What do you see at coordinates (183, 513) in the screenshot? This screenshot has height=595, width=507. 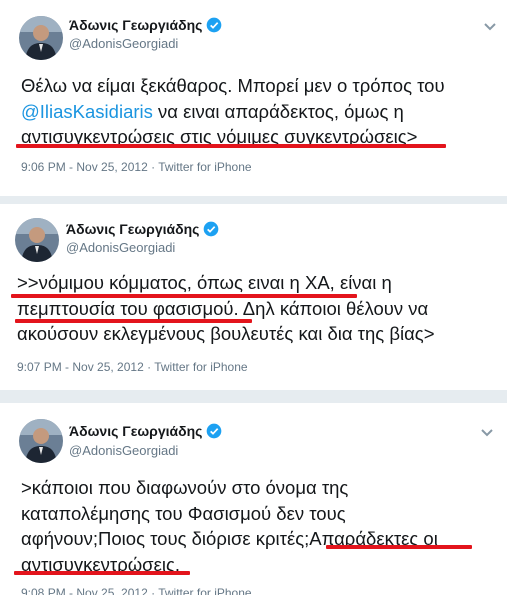 I see `tweet-line: καταπολέμησης του Φασισμού δεν τους` at bounding box center [183, 513].